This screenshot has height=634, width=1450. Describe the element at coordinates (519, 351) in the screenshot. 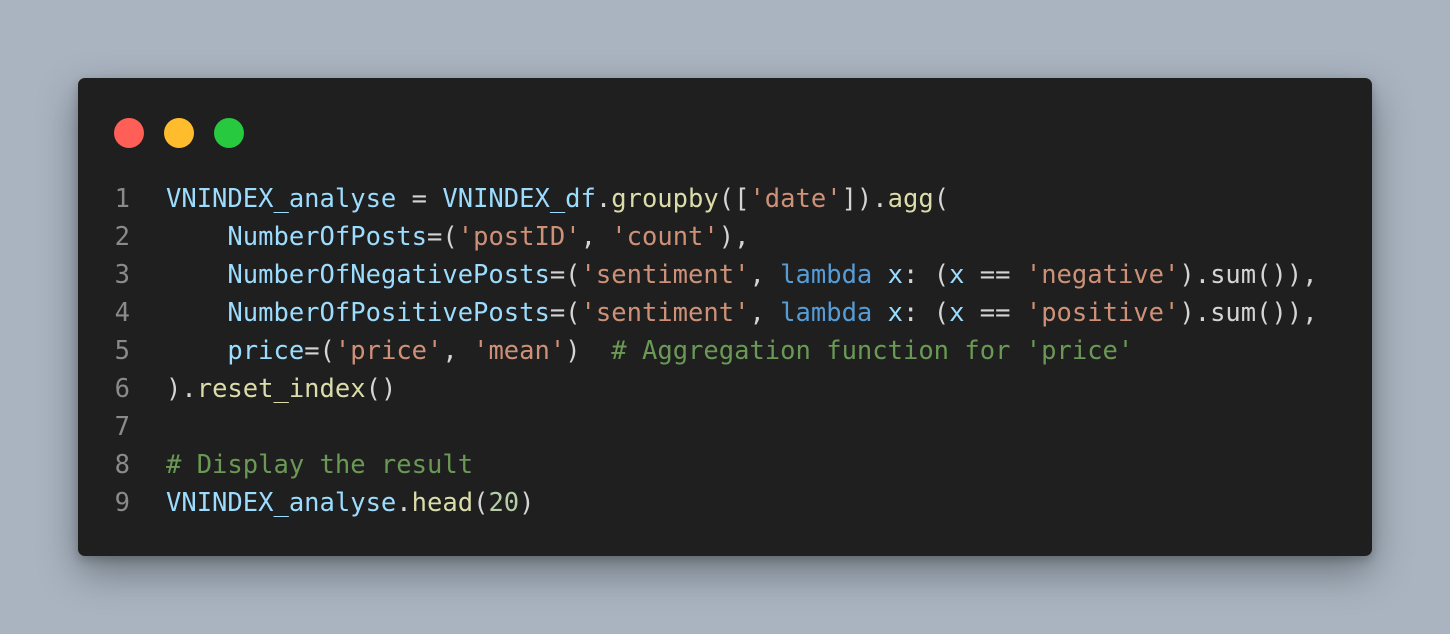

I see `code-token: 'mean'` at that location.